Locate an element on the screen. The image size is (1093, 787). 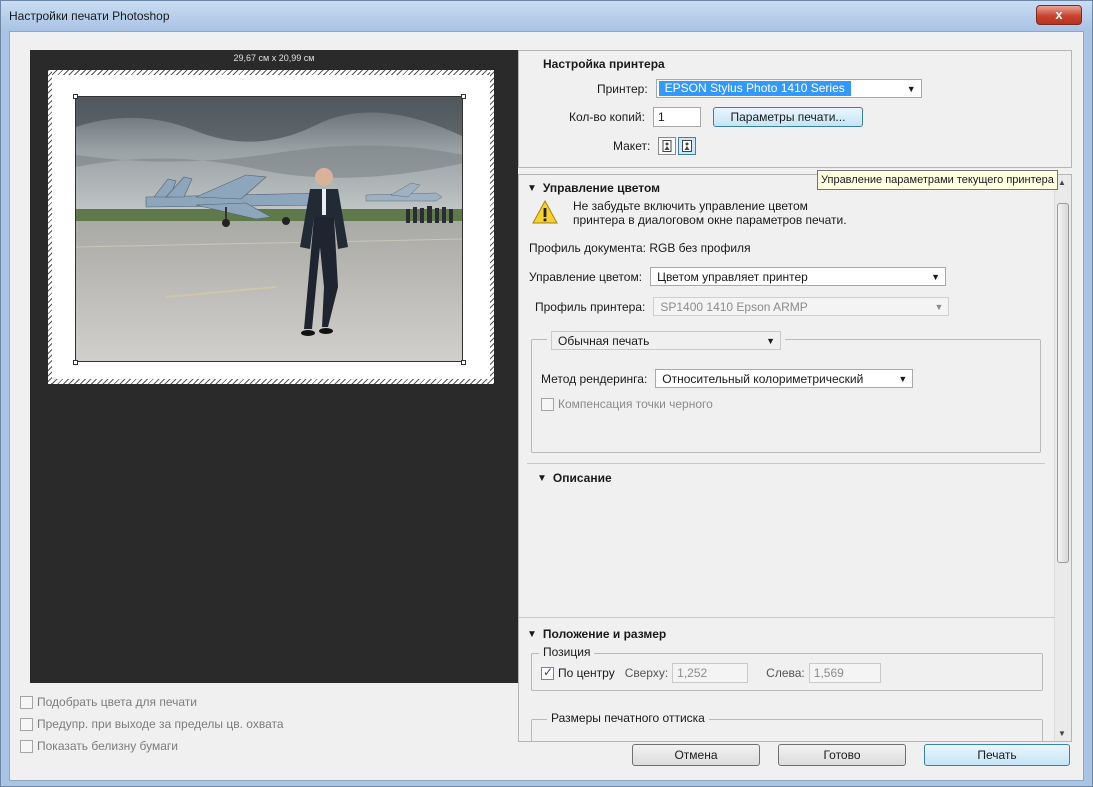
color-handling-select: Цветом управляет принтер ▼ is located at coordinates (798, 276).